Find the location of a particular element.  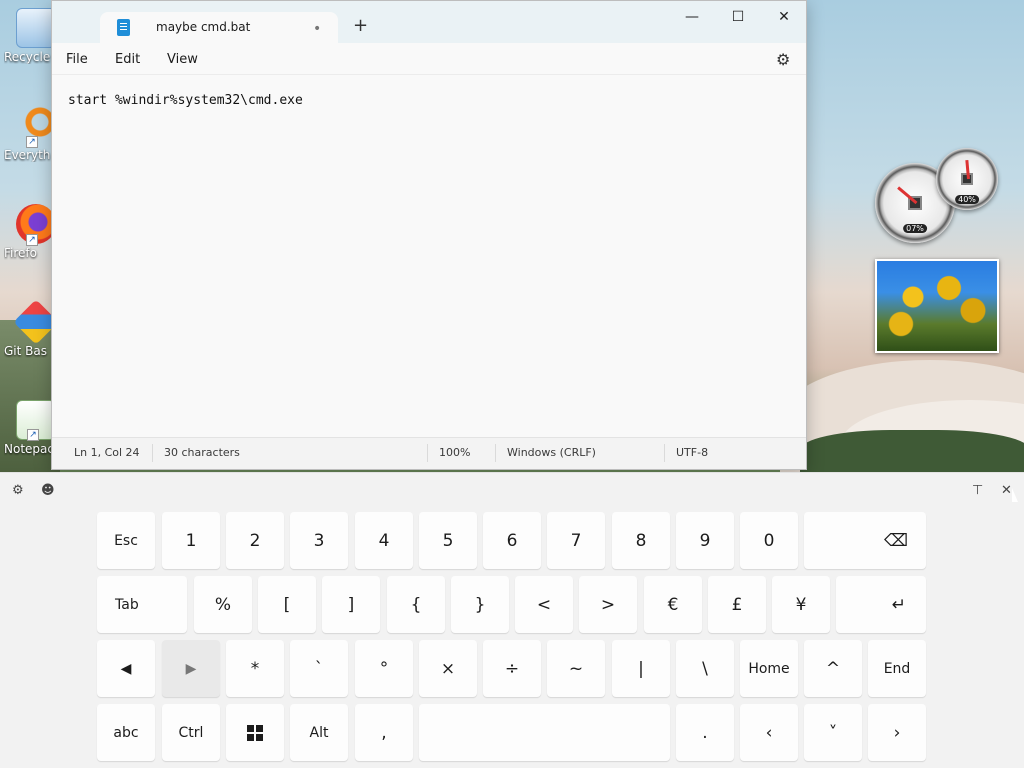

key-0: 0 is located at coordinates (769, 540).